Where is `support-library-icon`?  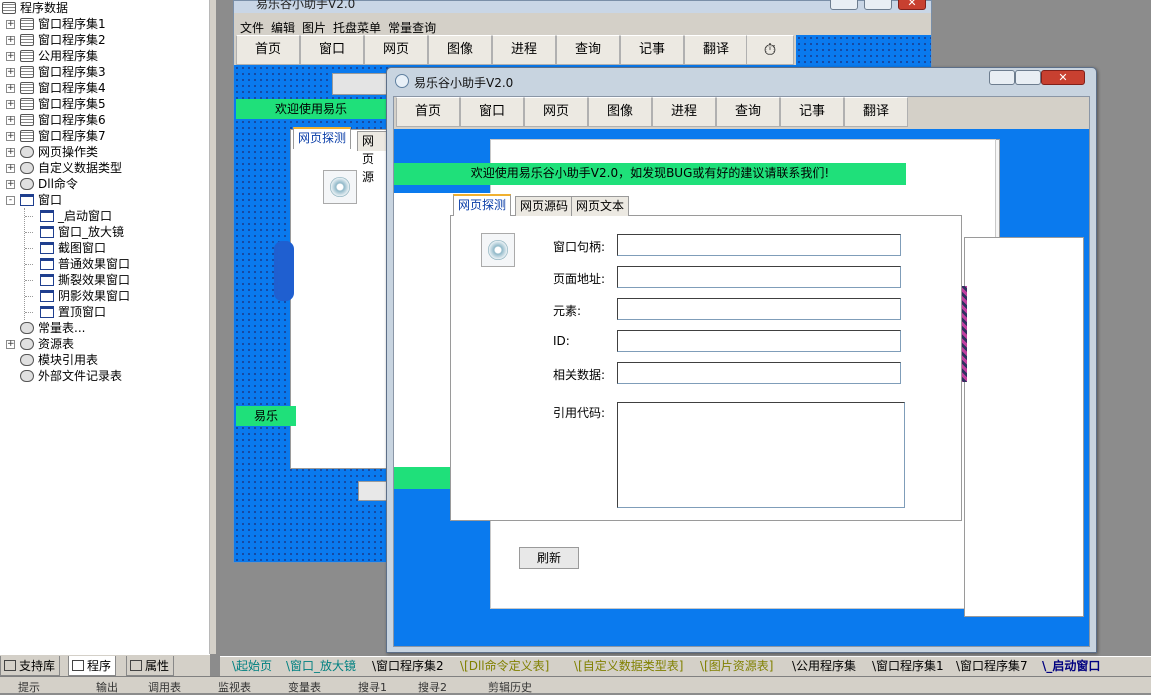 support-library-icon is located at coordinates (10, 665).